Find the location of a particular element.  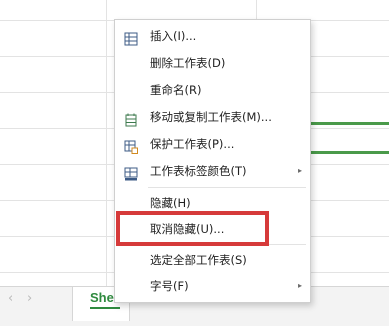

menu-item-font-size: 字号(F) ▸ is located at coordinates (212, 286).